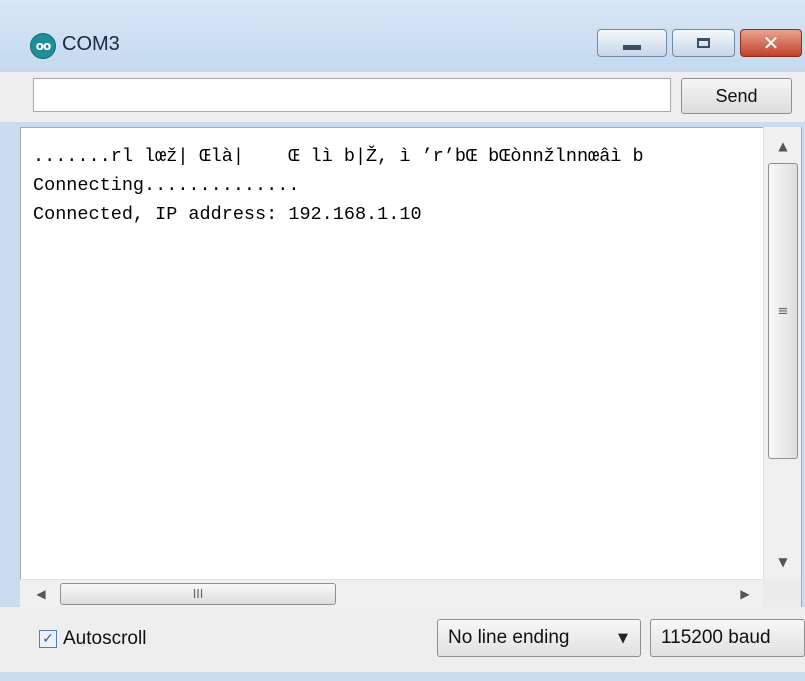 This screenshot has height=681, width=805. I want to click on chevron-down-icon: ▼, so click(623, 638).